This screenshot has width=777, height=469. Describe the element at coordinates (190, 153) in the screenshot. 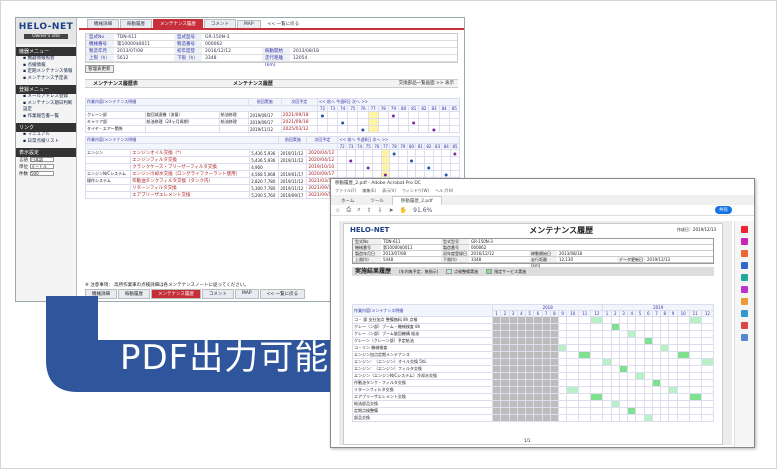

I see `row-item: エンジンオイル交換（*）` at that location.